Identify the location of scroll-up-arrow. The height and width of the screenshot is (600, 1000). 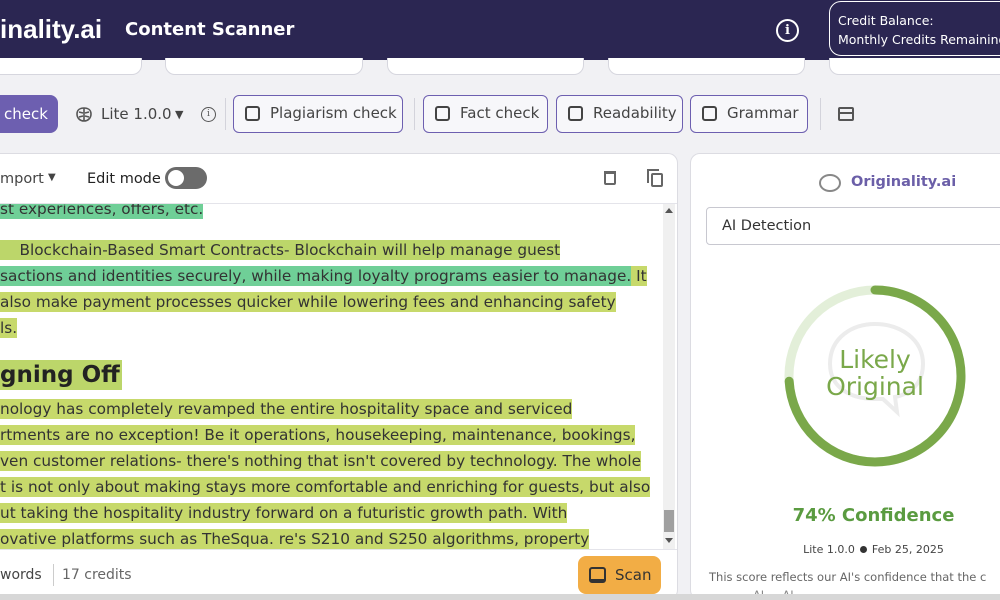
(669, 210).